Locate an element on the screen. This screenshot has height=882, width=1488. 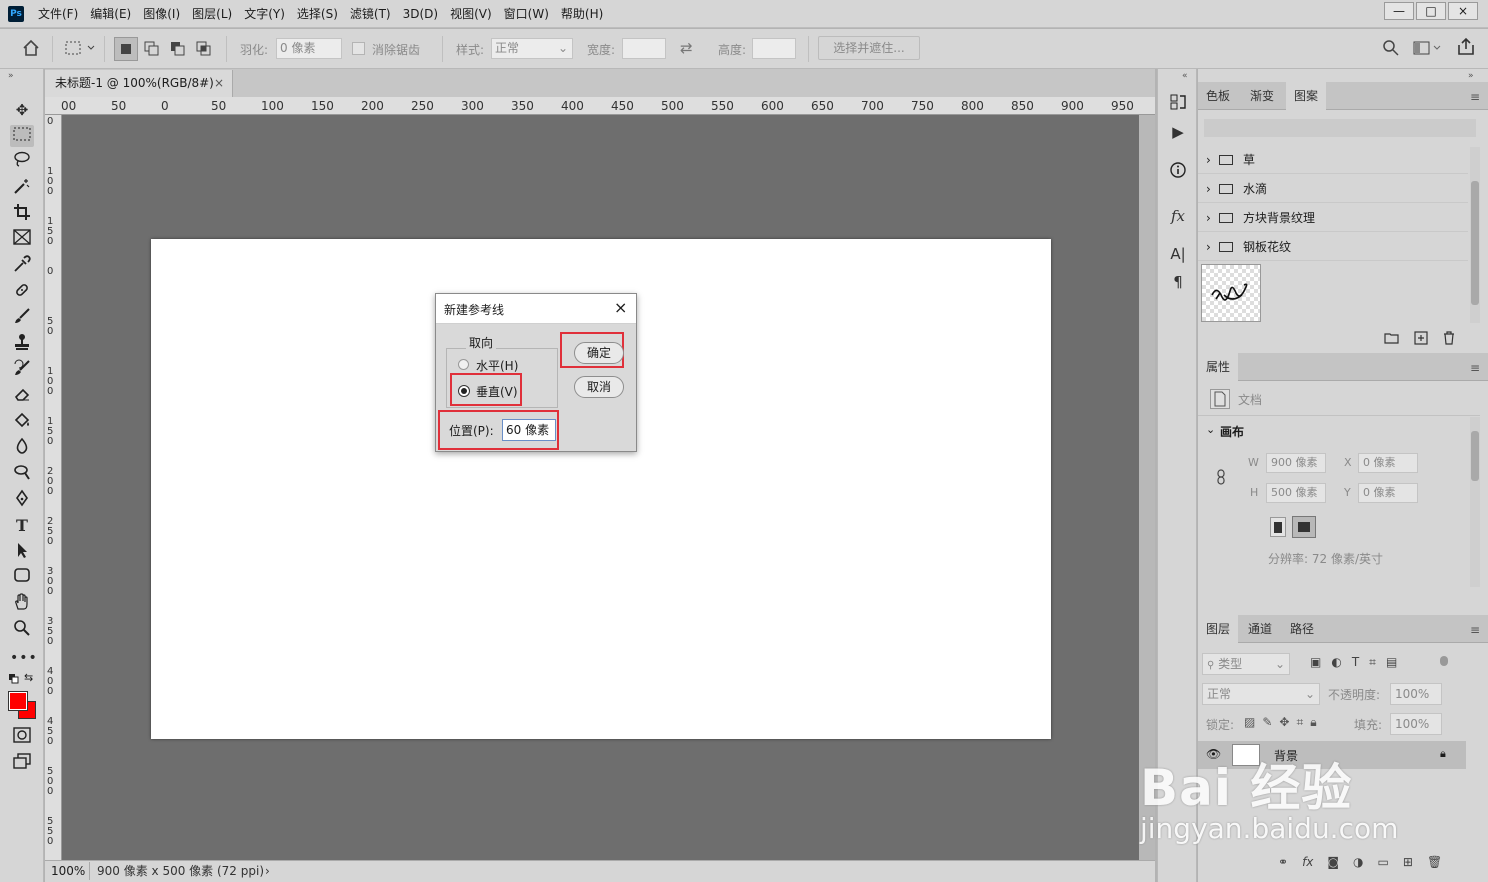
landscape-orientation-icon is located at coordinates (1304, 527).